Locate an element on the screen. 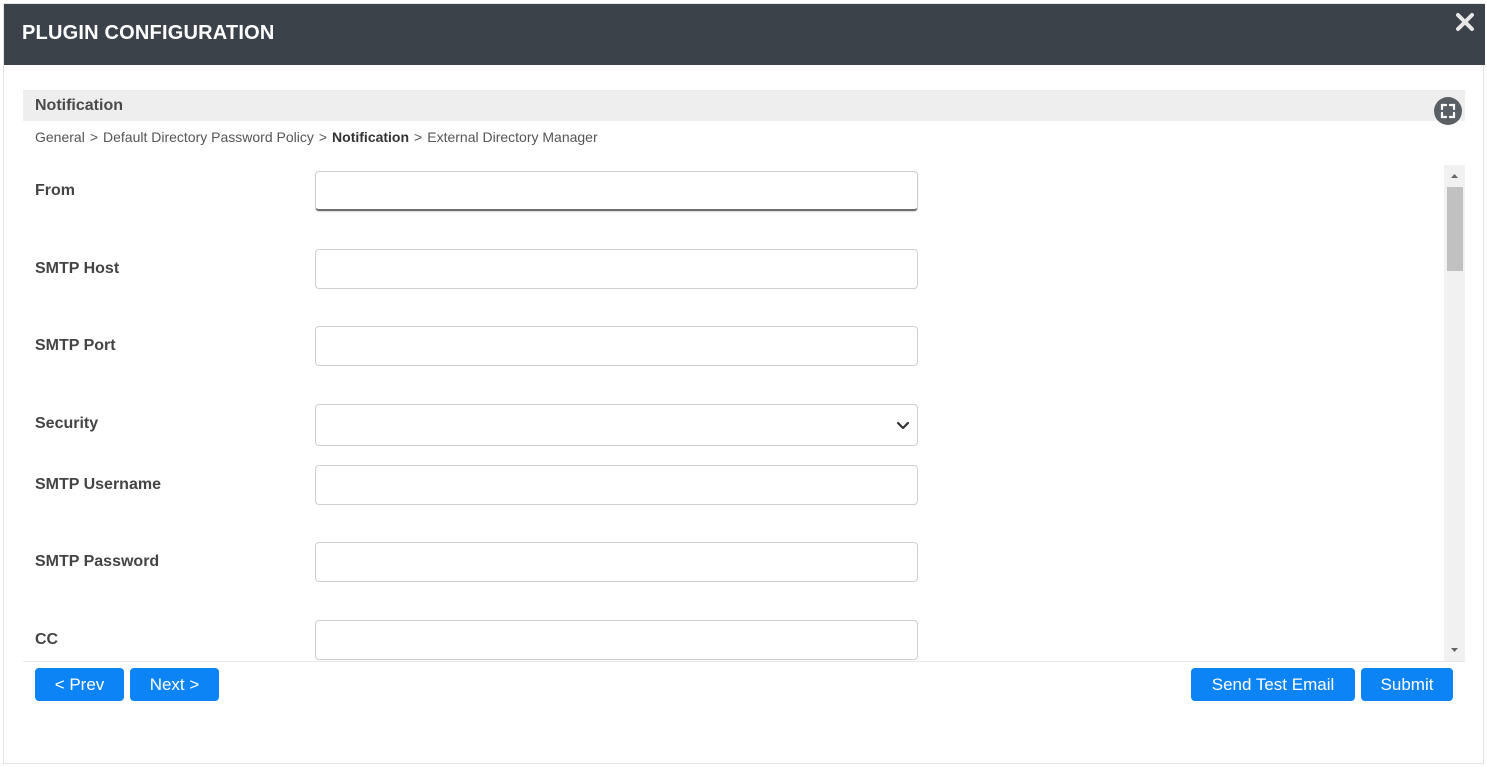 This screenshot has height=767, width=1487. cc-input is located at coordinates (616, 640).